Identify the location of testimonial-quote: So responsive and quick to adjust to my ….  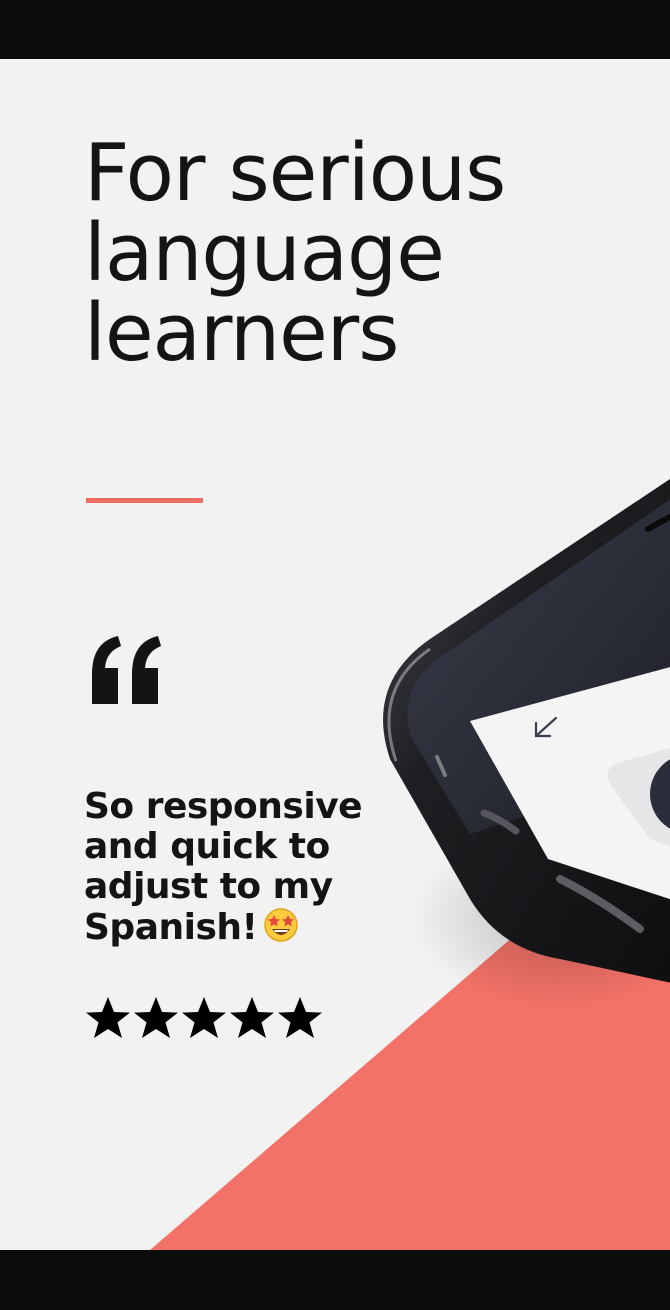
(234, 867).